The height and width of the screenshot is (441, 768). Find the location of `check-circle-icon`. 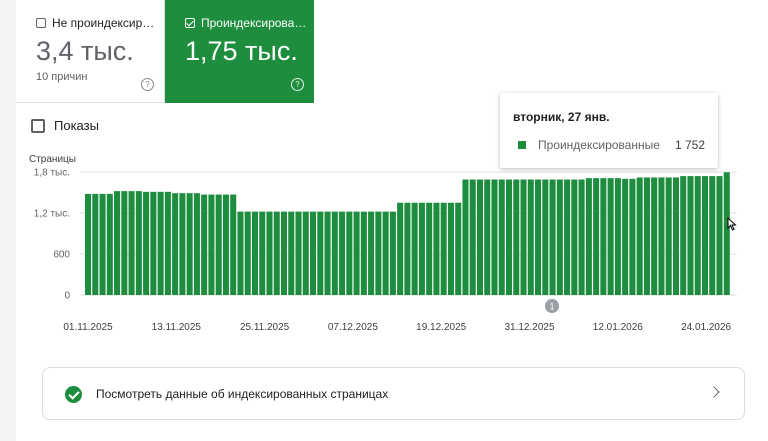

check-circle-icon is located at coordinates (73, 394).